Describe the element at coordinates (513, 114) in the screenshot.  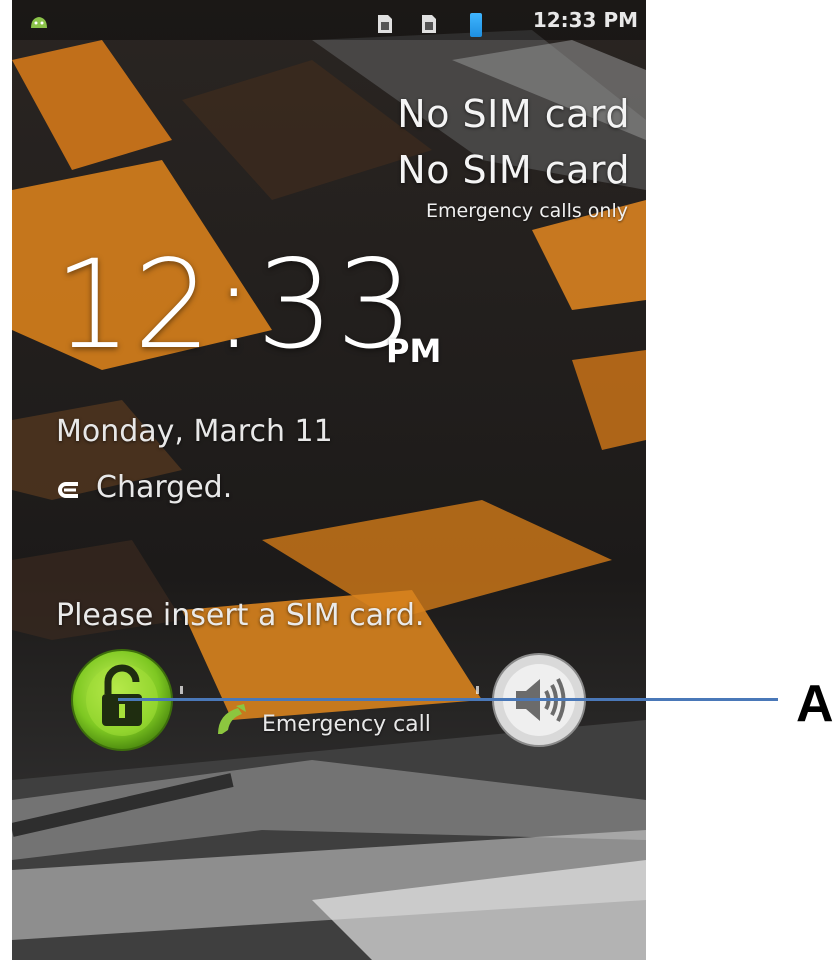
I see `carrier-line-1: No SIM card` at that location.